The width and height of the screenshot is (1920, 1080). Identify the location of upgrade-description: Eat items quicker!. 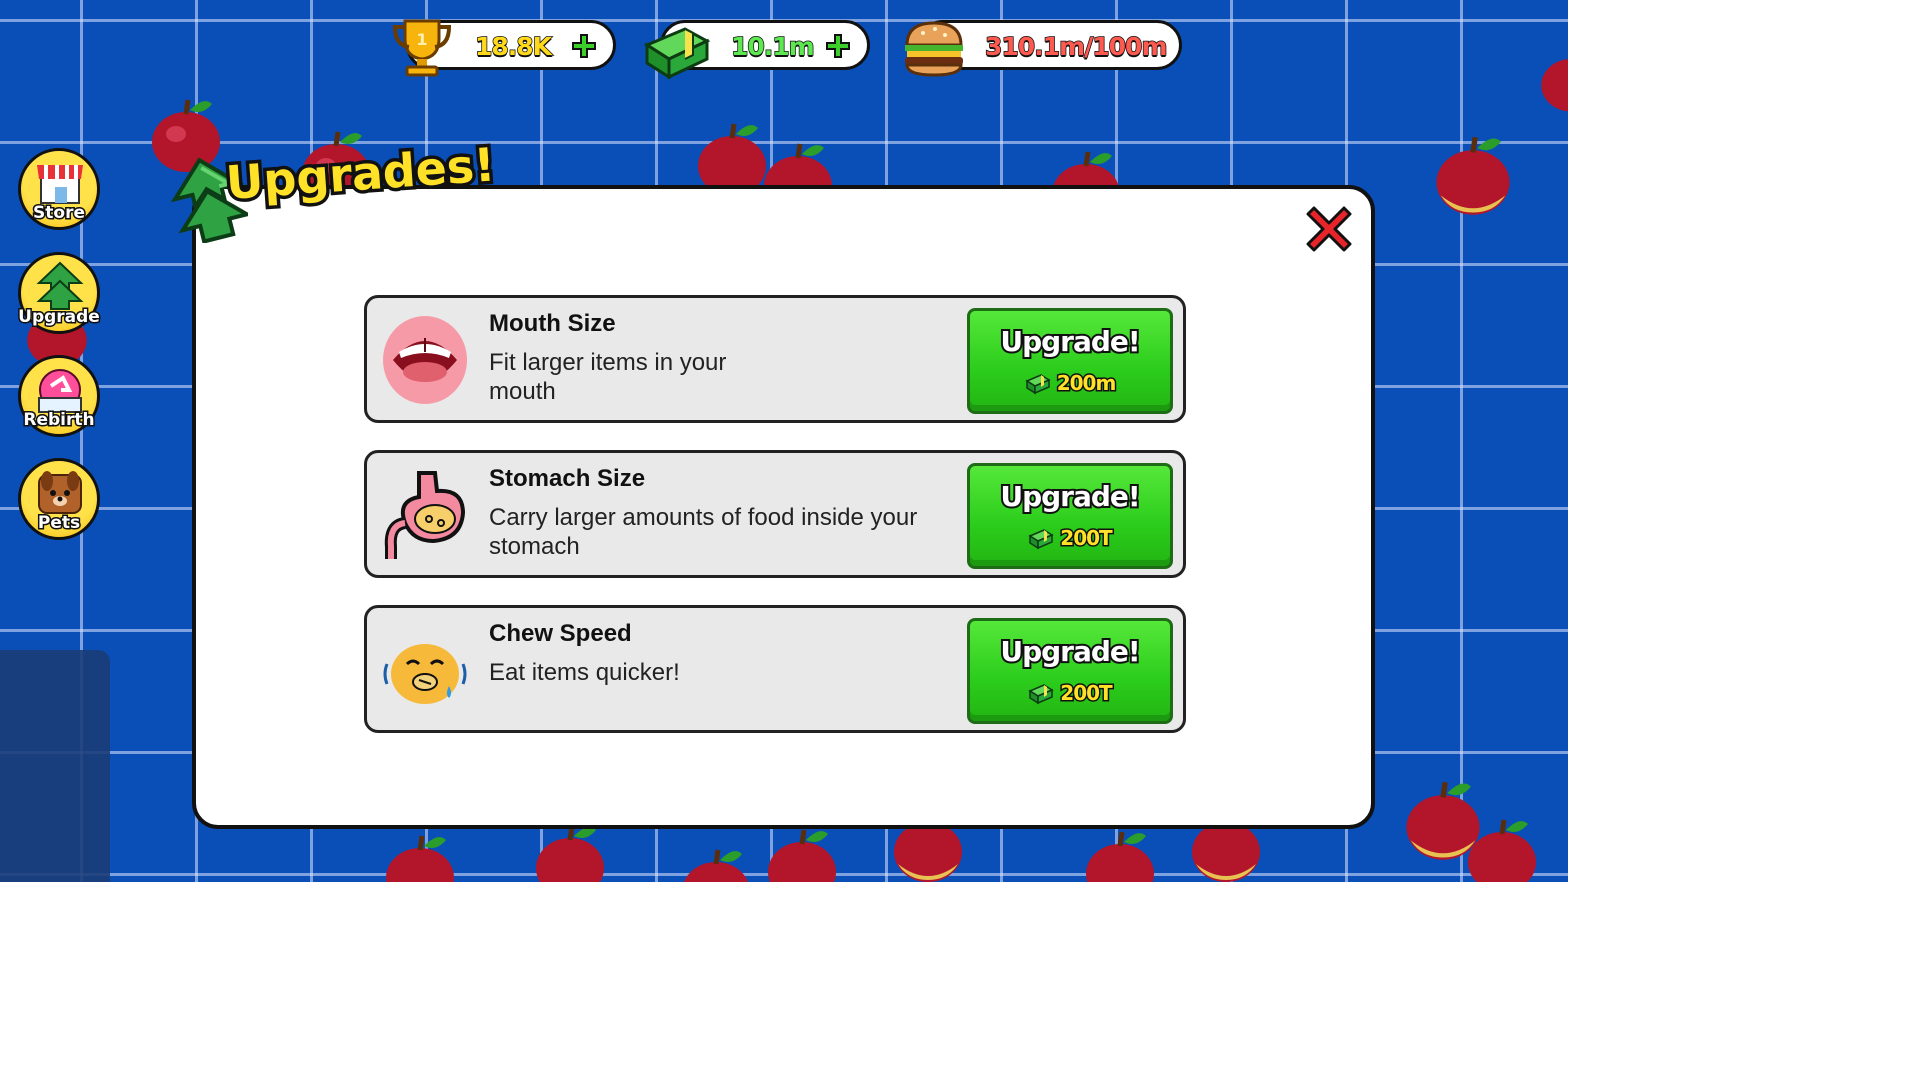
(584, 672).